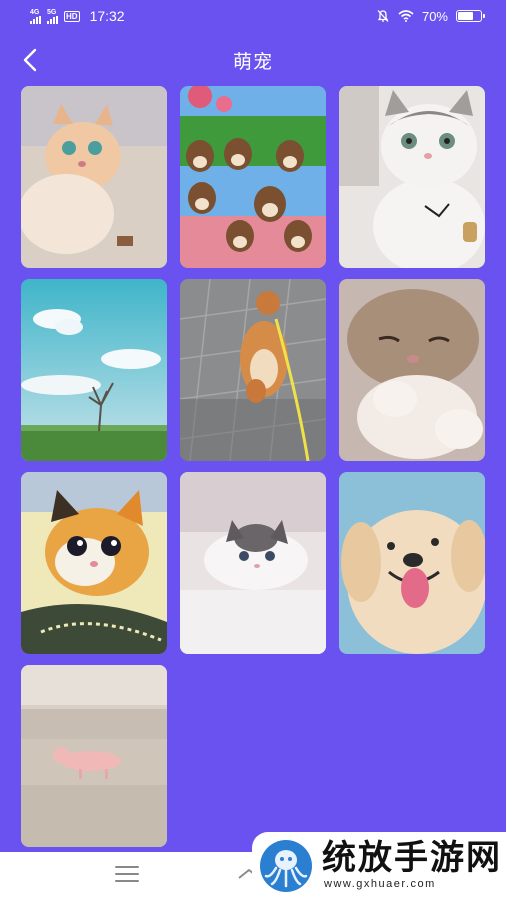 This screenshot has height=900, width=506. I want to click on signal-5g: 5G, so click(52, 16).